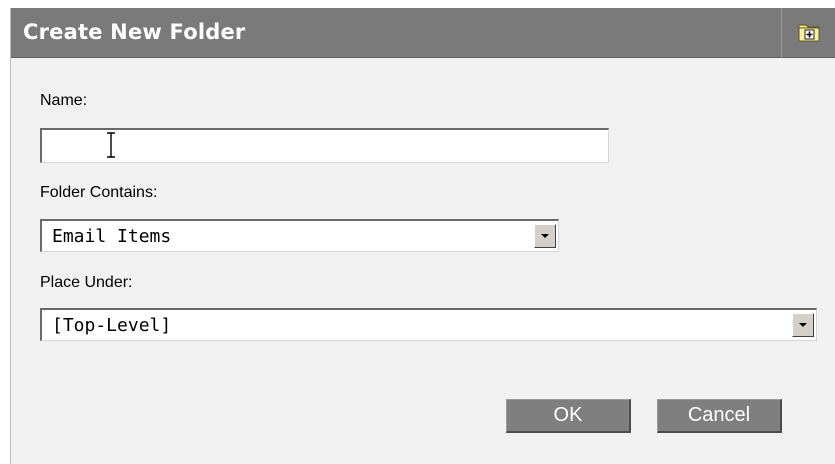  What do you see at coordinates (568, 416) in the screenshot?
I see `ok-button: OK` at bounding box center [568, 416].